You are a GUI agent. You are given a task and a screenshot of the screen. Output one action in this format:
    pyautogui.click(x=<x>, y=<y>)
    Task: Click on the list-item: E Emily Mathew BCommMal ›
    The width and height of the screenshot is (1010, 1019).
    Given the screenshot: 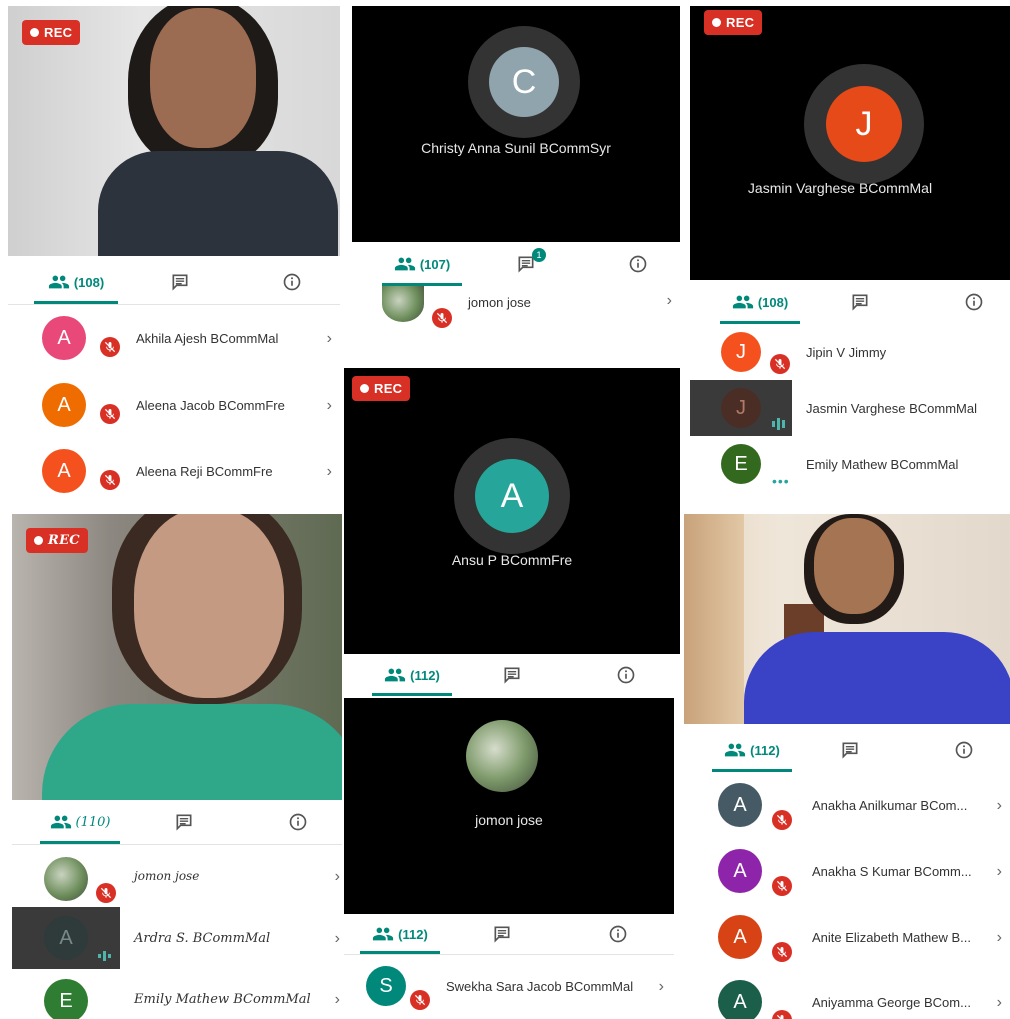 What is the action you would take?
    pyautogui.click(x=177, y=994)
    